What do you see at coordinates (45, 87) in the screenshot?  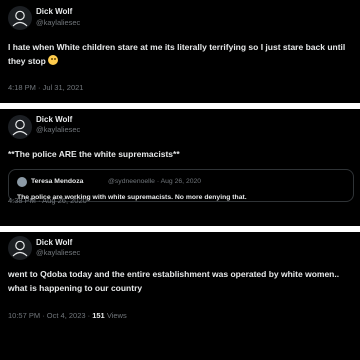 I see `tweet-timestamp: 4:18 PM · Jul 31, 2021` at bounding box center [45, 87].